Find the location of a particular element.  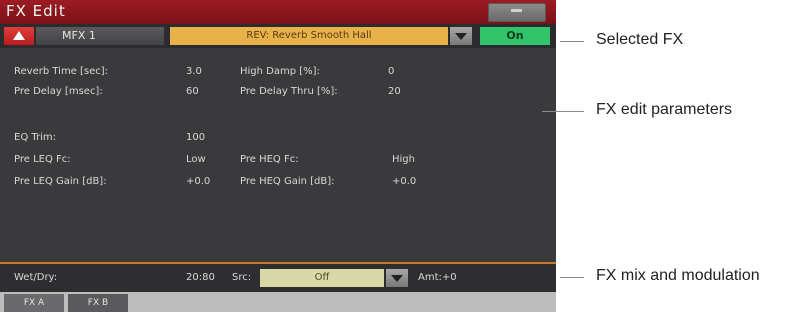

param-label: EQ Trim: is located at coordinates (35, 137).